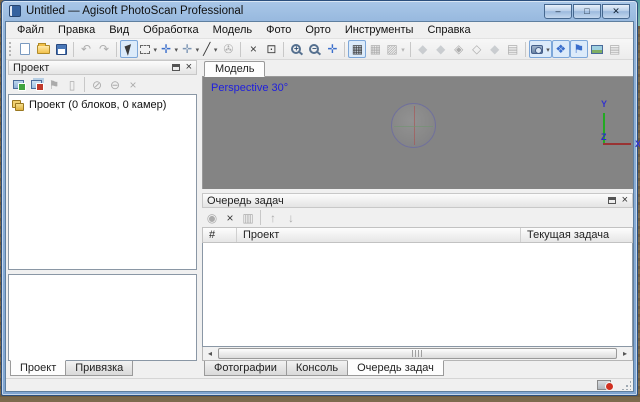 The height and width of the screenshot is (402, 640). Describe the element at coordinates (210, 49) in the screenshot. I see `ruler-button: ╱` at that location.